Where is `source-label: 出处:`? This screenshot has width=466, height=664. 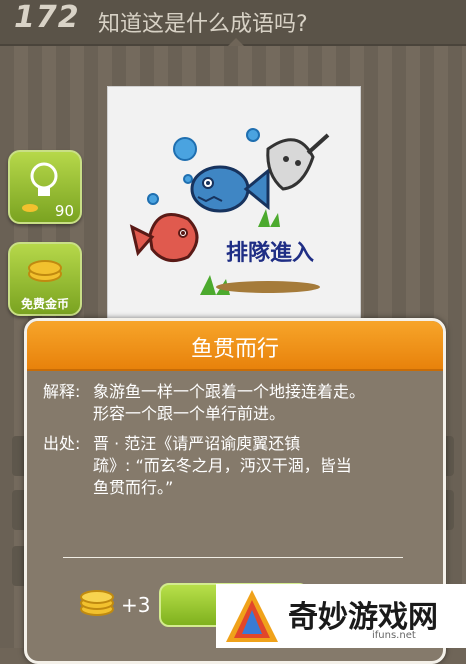
source-label: 出处: is located at coordinates (62, 443).